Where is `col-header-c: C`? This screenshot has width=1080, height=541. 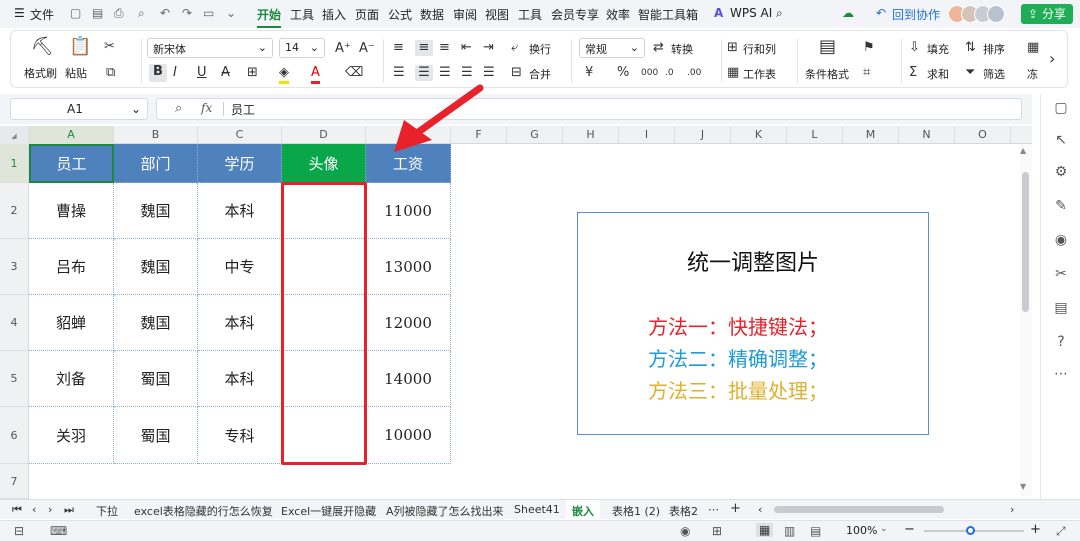
col-header-c: C is located at coordinates (240, 135).